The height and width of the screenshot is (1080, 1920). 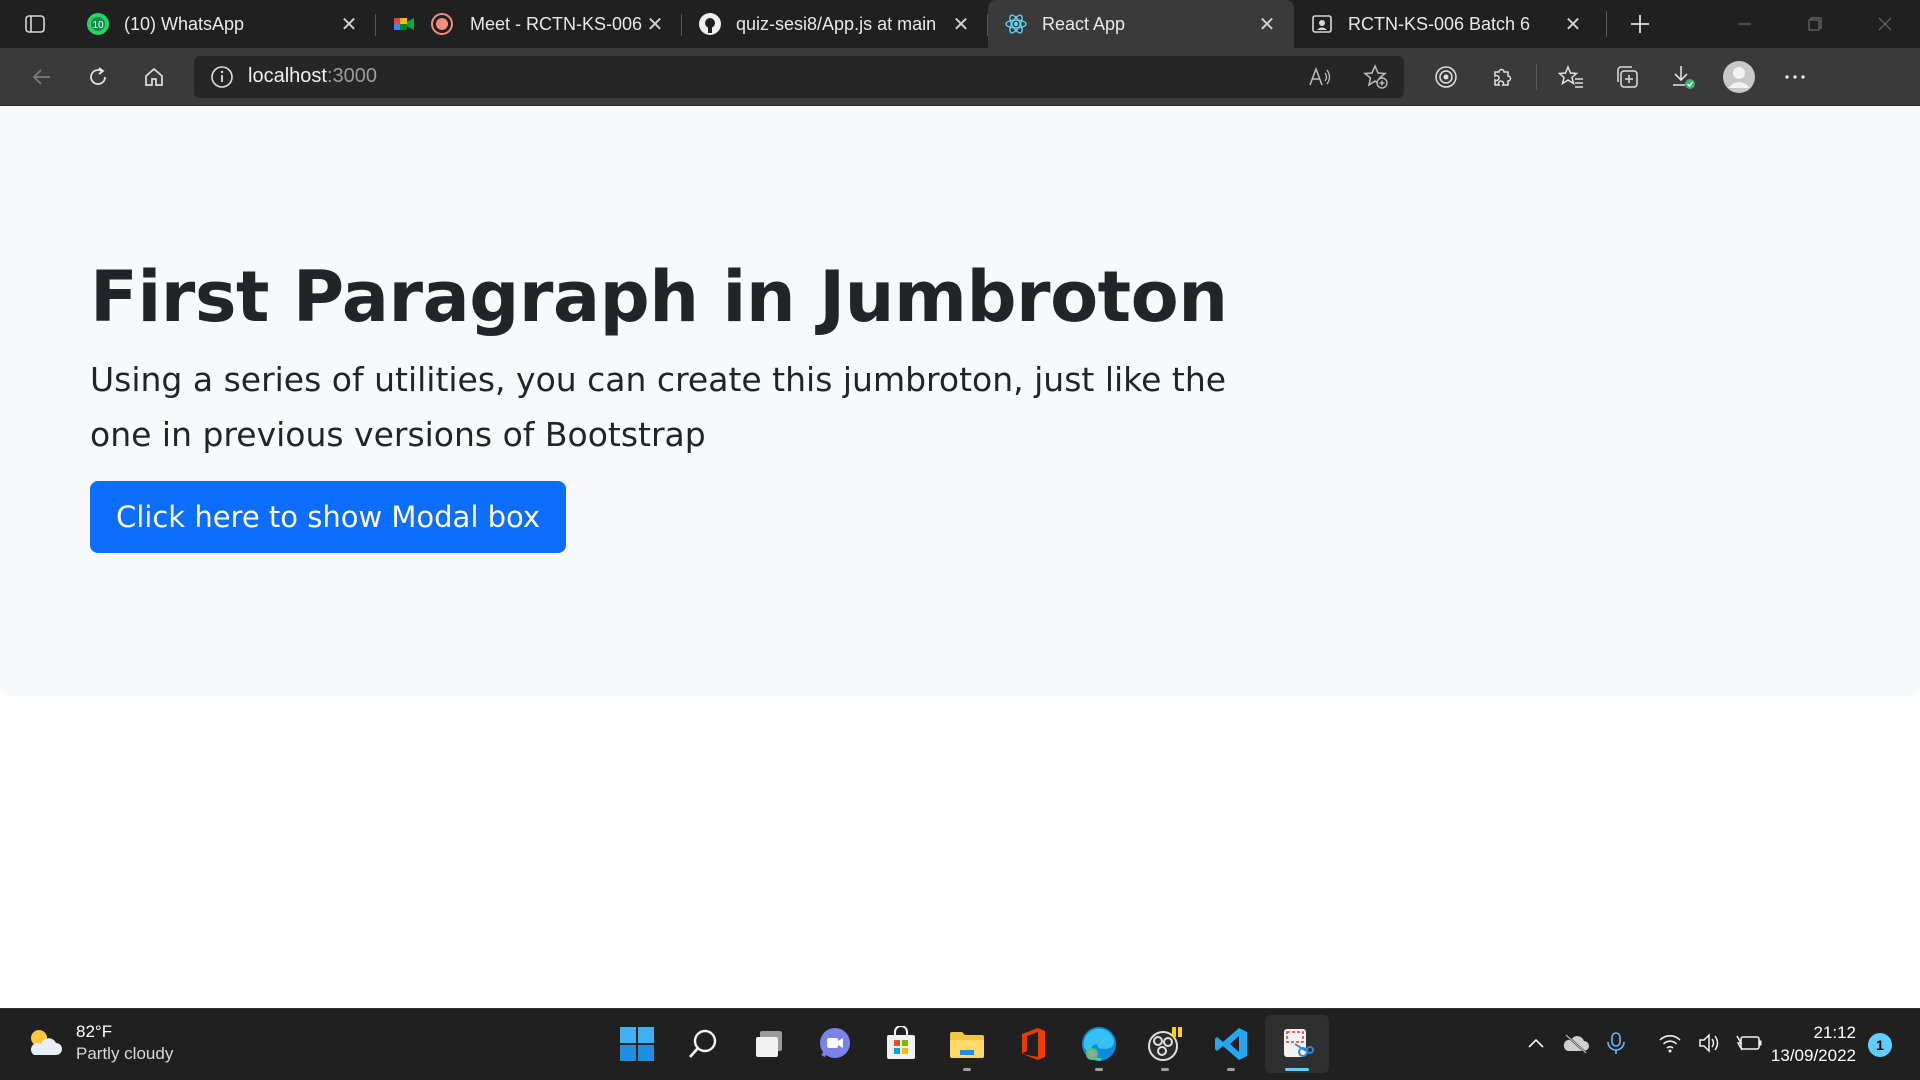 I want to click on microphone-icon, so click(x=1616, y=1043).